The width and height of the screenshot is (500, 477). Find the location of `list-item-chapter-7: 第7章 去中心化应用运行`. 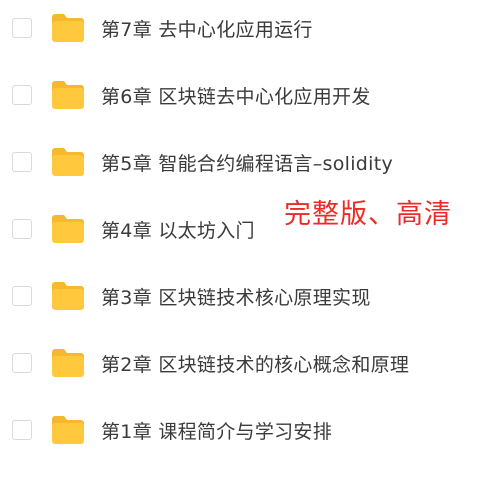

list-item-chapter-7: 第7章 去中心化应用运行 is located at coordinates (250, 28).